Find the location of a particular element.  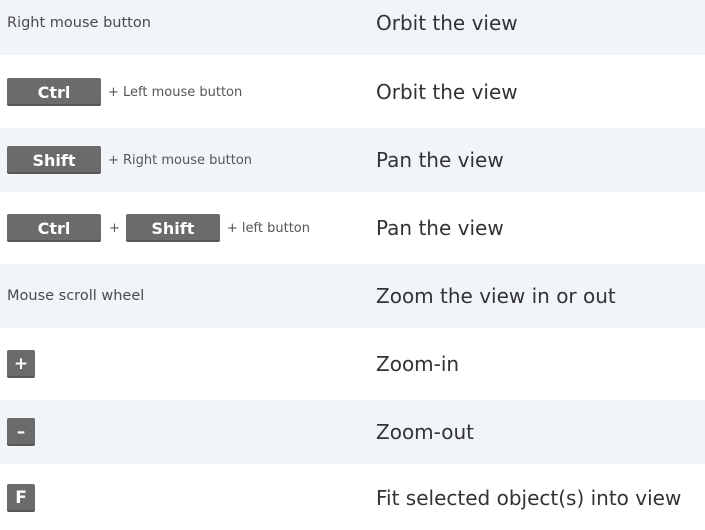

table-row: + Zoom-in is located at coordinates (352, 364).